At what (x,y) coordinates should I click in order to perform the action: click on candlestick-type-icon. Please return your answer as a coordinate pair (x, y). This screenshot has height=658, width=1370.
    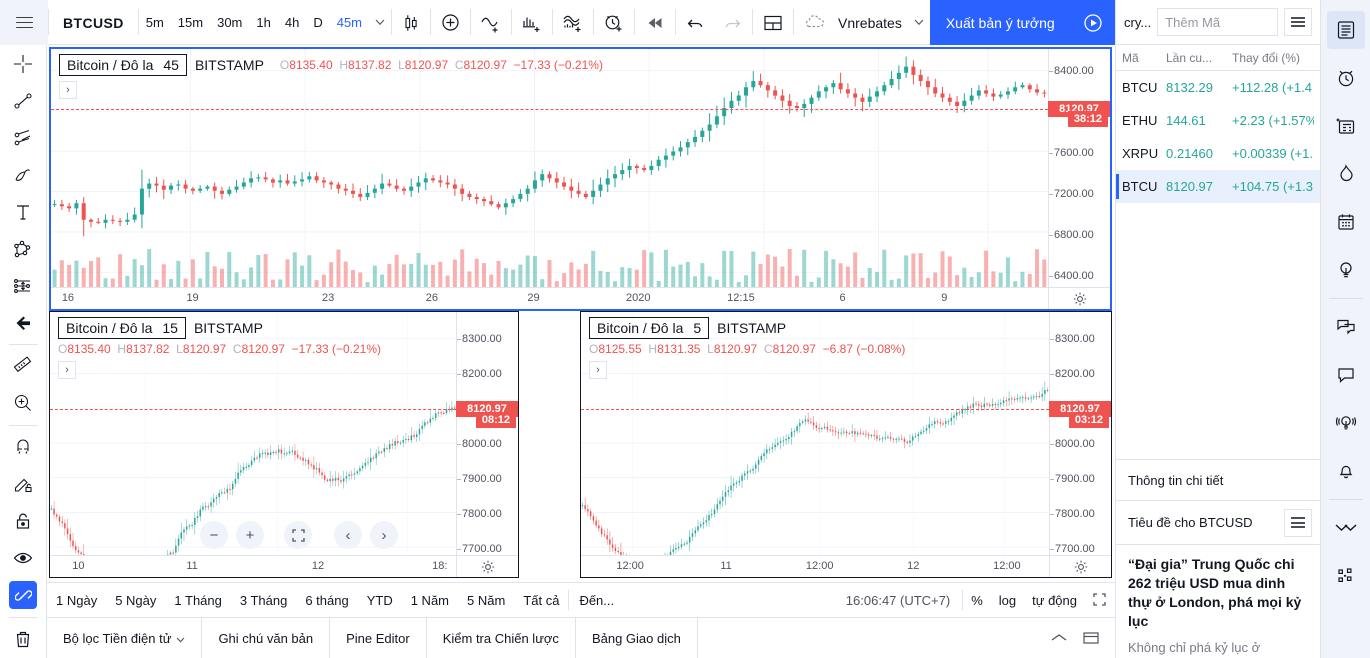
    Looking at the image, I should click on (411, 22).